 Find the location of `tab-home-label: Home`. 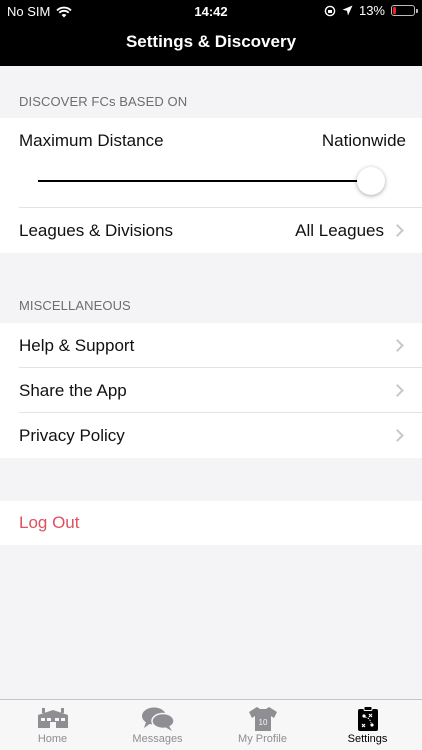

tab-home-label: Home is located at coordinates (52, 739).